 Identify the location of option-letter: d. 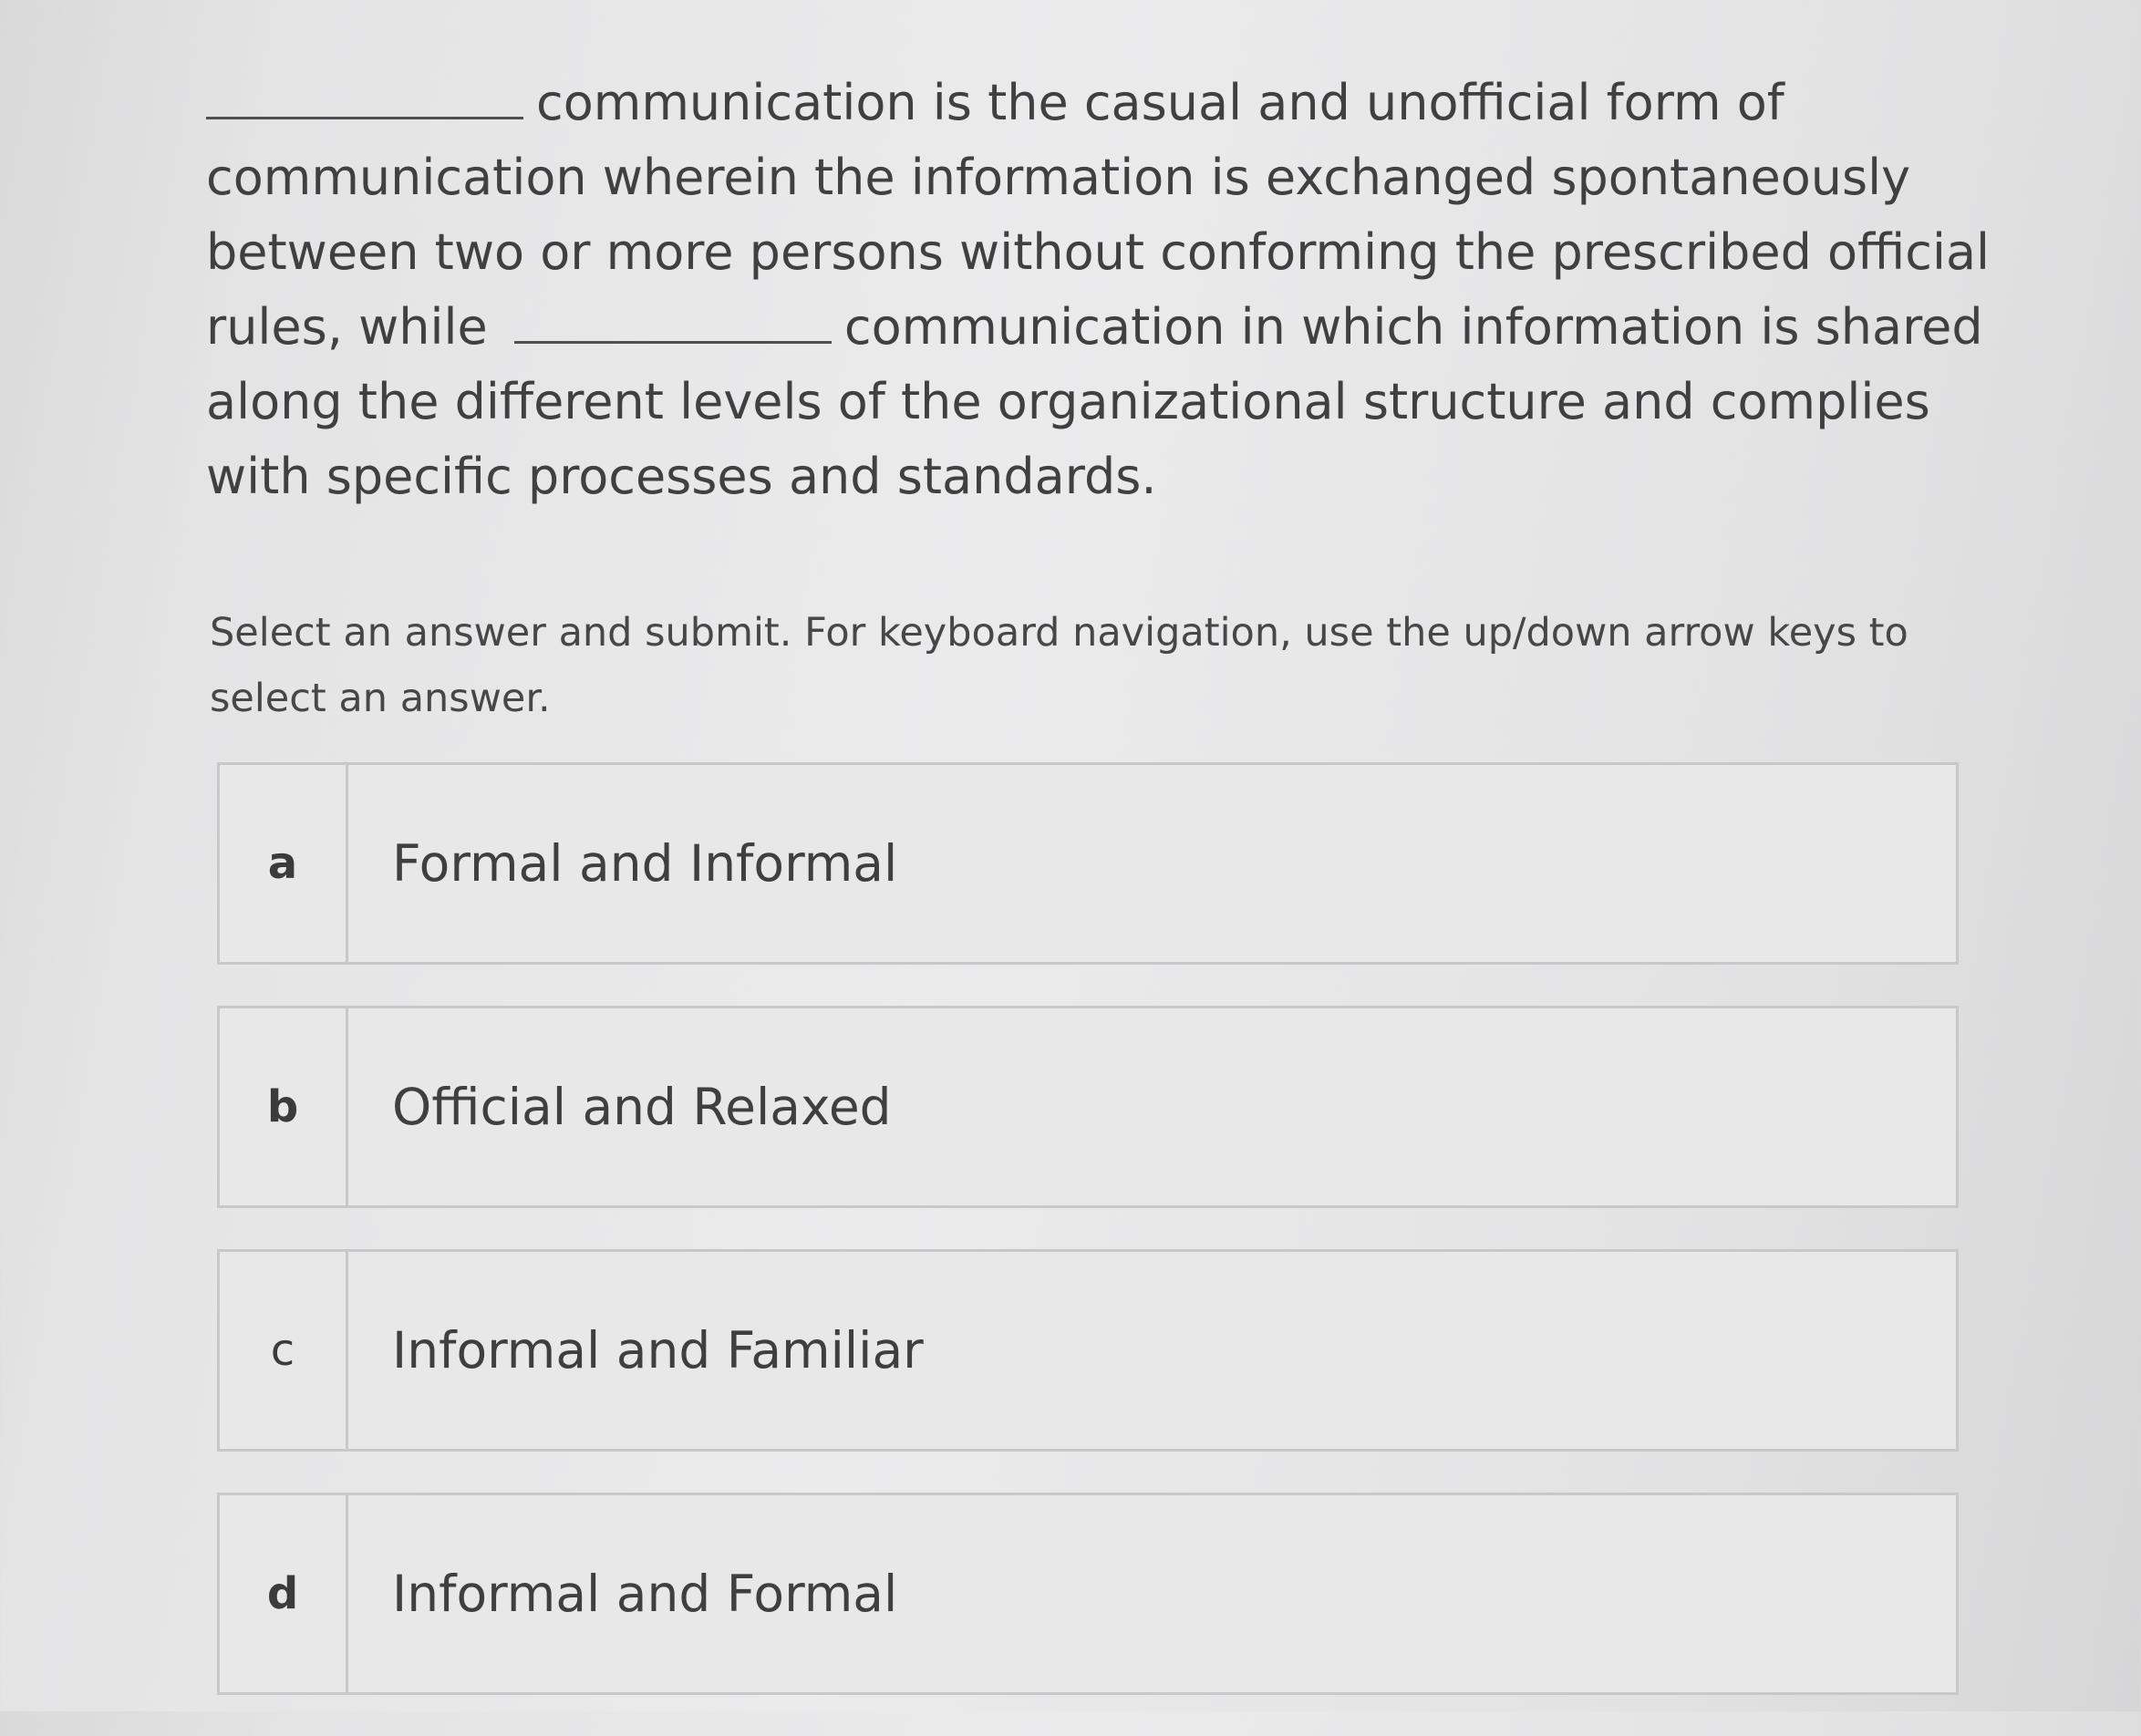
(284, 1593).